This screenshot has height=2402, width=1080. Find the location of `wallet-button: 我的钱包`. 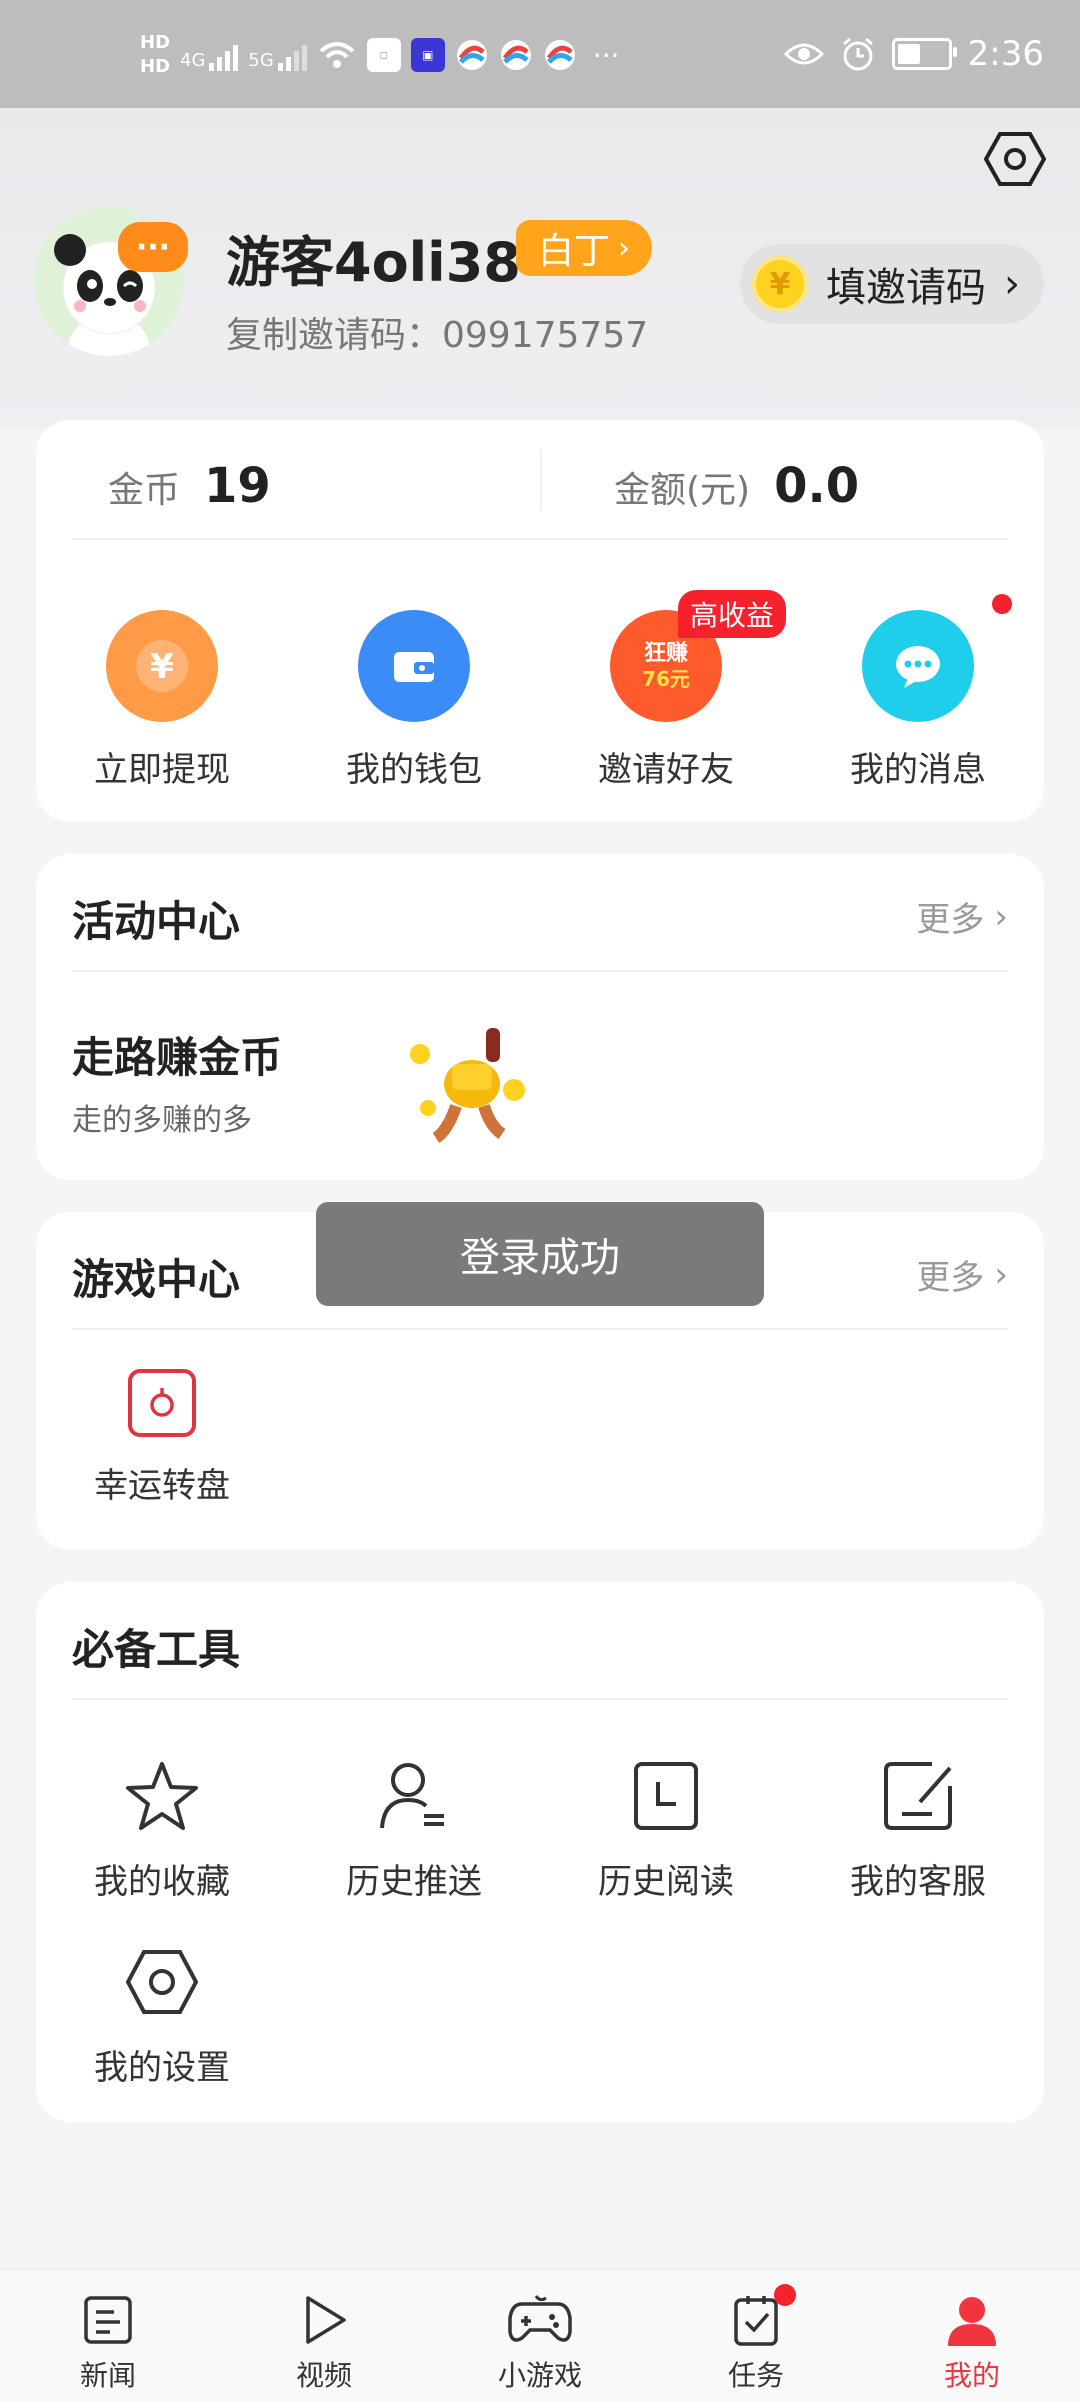

wallet-button: 我的钱包 is located at coordinates (414, 700).